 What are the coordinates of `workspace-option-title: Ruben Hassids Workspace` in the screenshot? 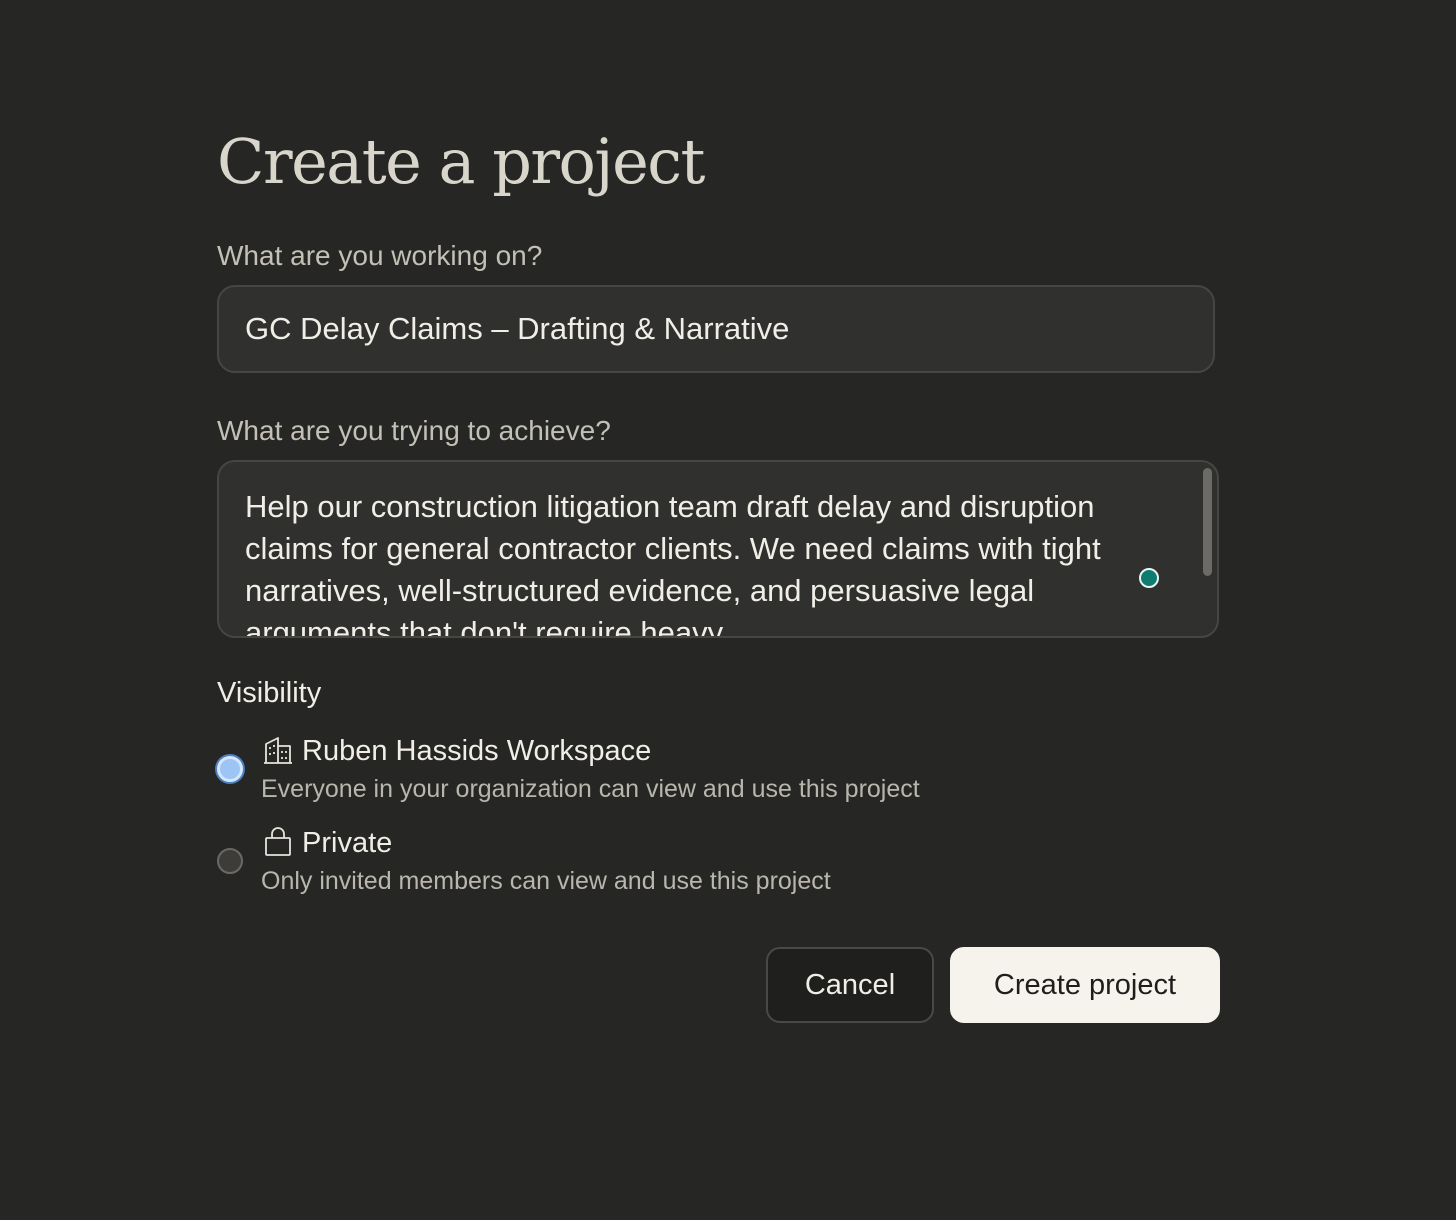 It's located at (477, 751).